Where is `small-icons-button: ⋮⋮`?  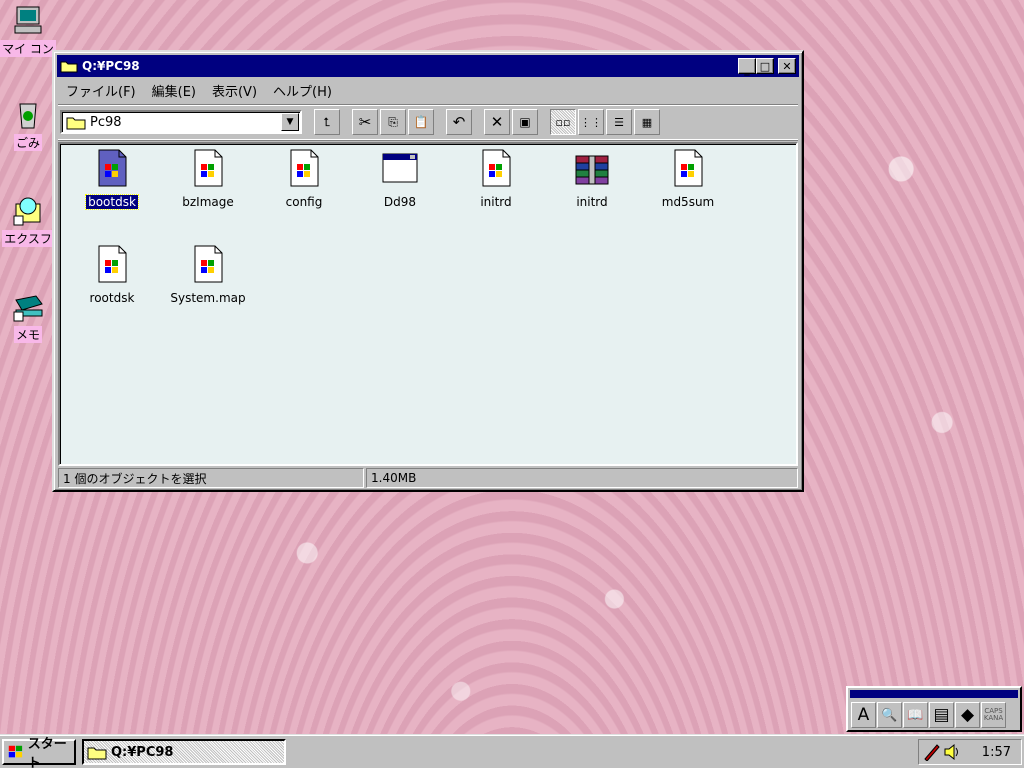
small-icons-button: ⋮⋮ is located at coordinates (591, 122).